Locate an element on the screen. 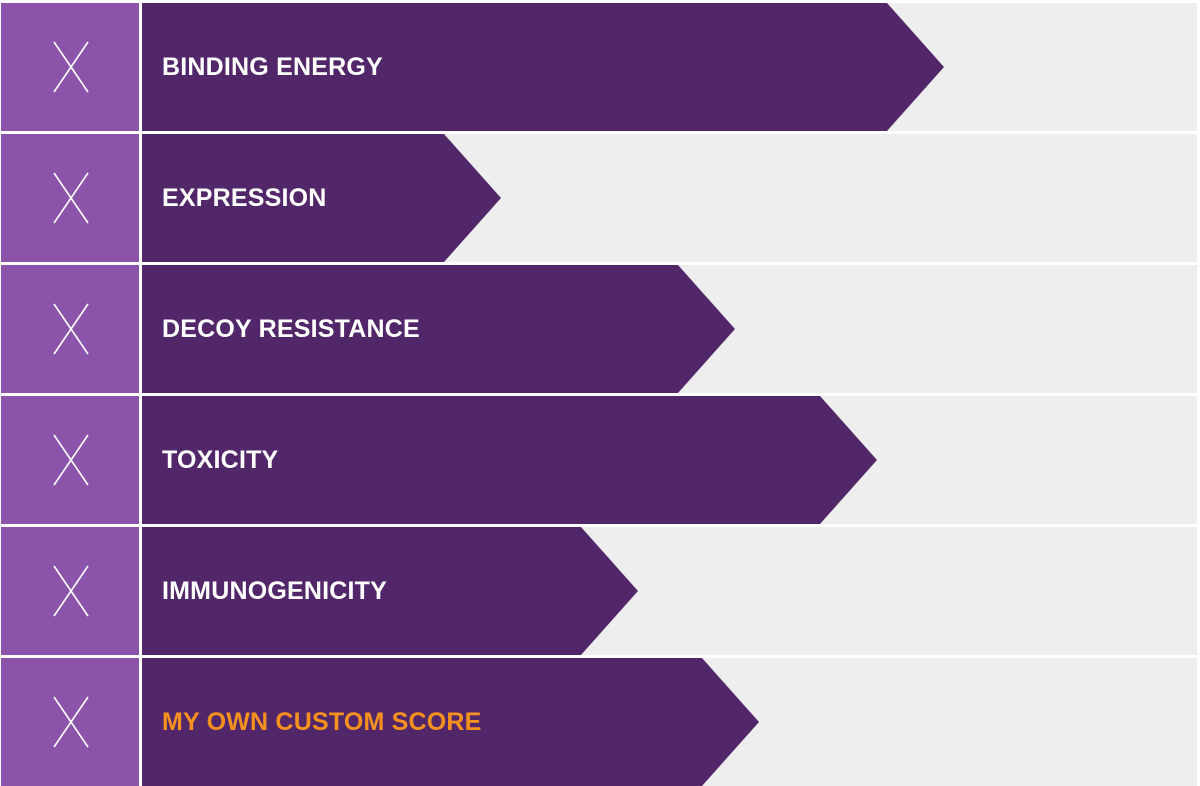 The height and width of the screenshot is (786, 1200). custom-score-label: MY OWN CUSTOM SCORE is located at coordinates (322, 722).